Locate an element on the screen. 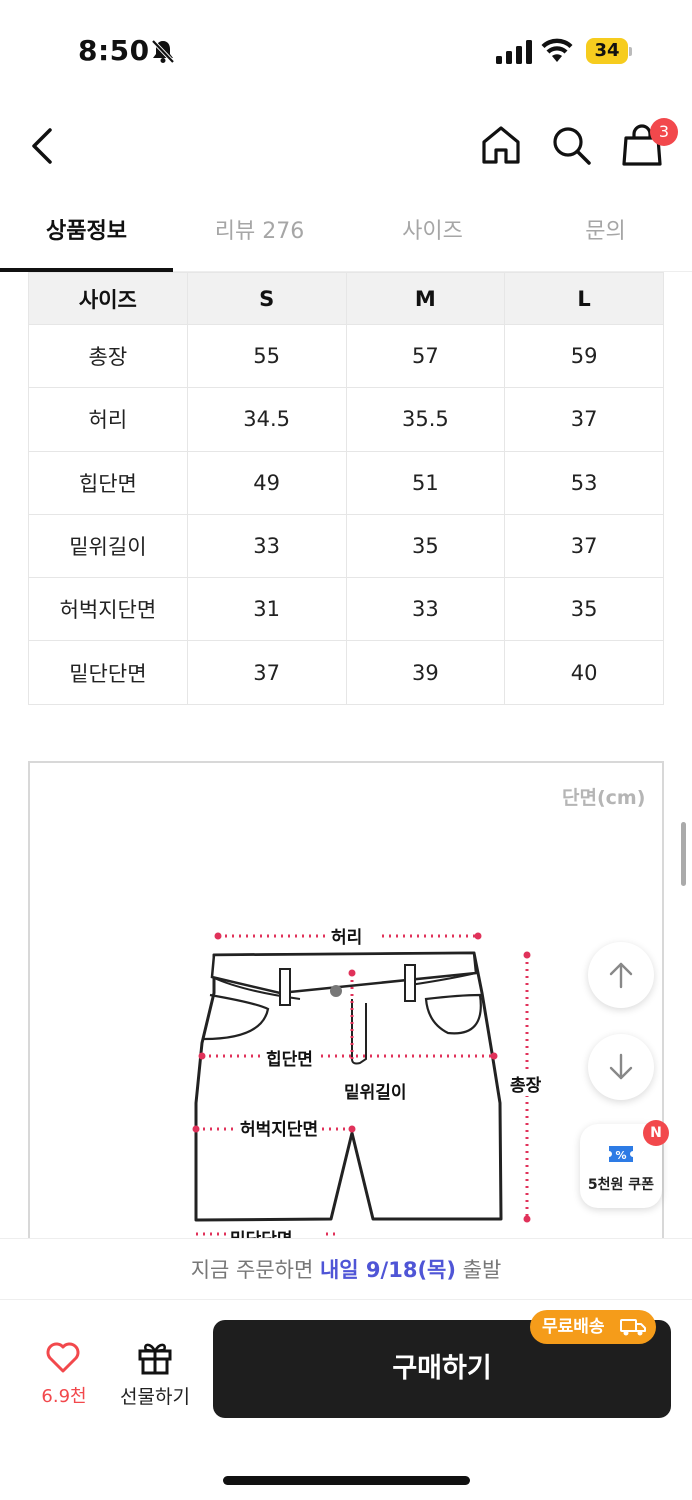 The image size is (692, 1500). header-cell: S is located at coordinates (266, 298).